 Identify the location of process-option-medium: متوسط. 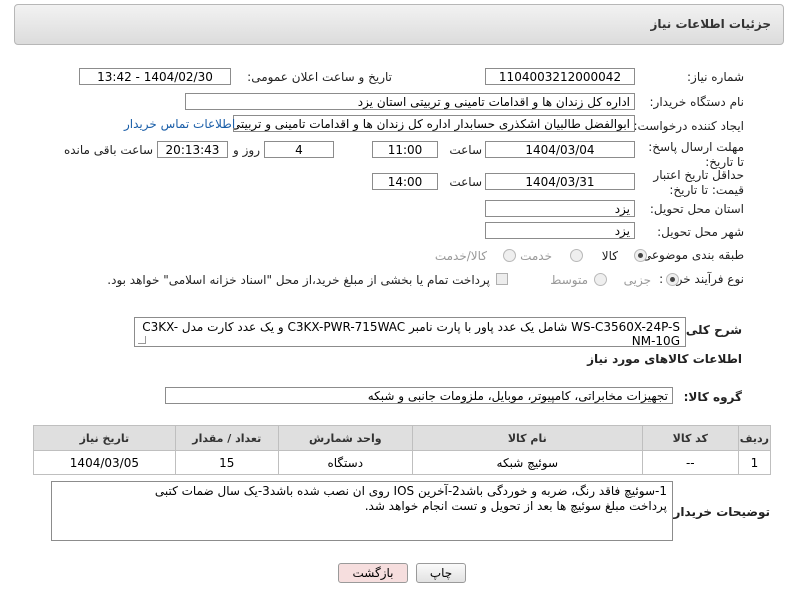
(569, 280).